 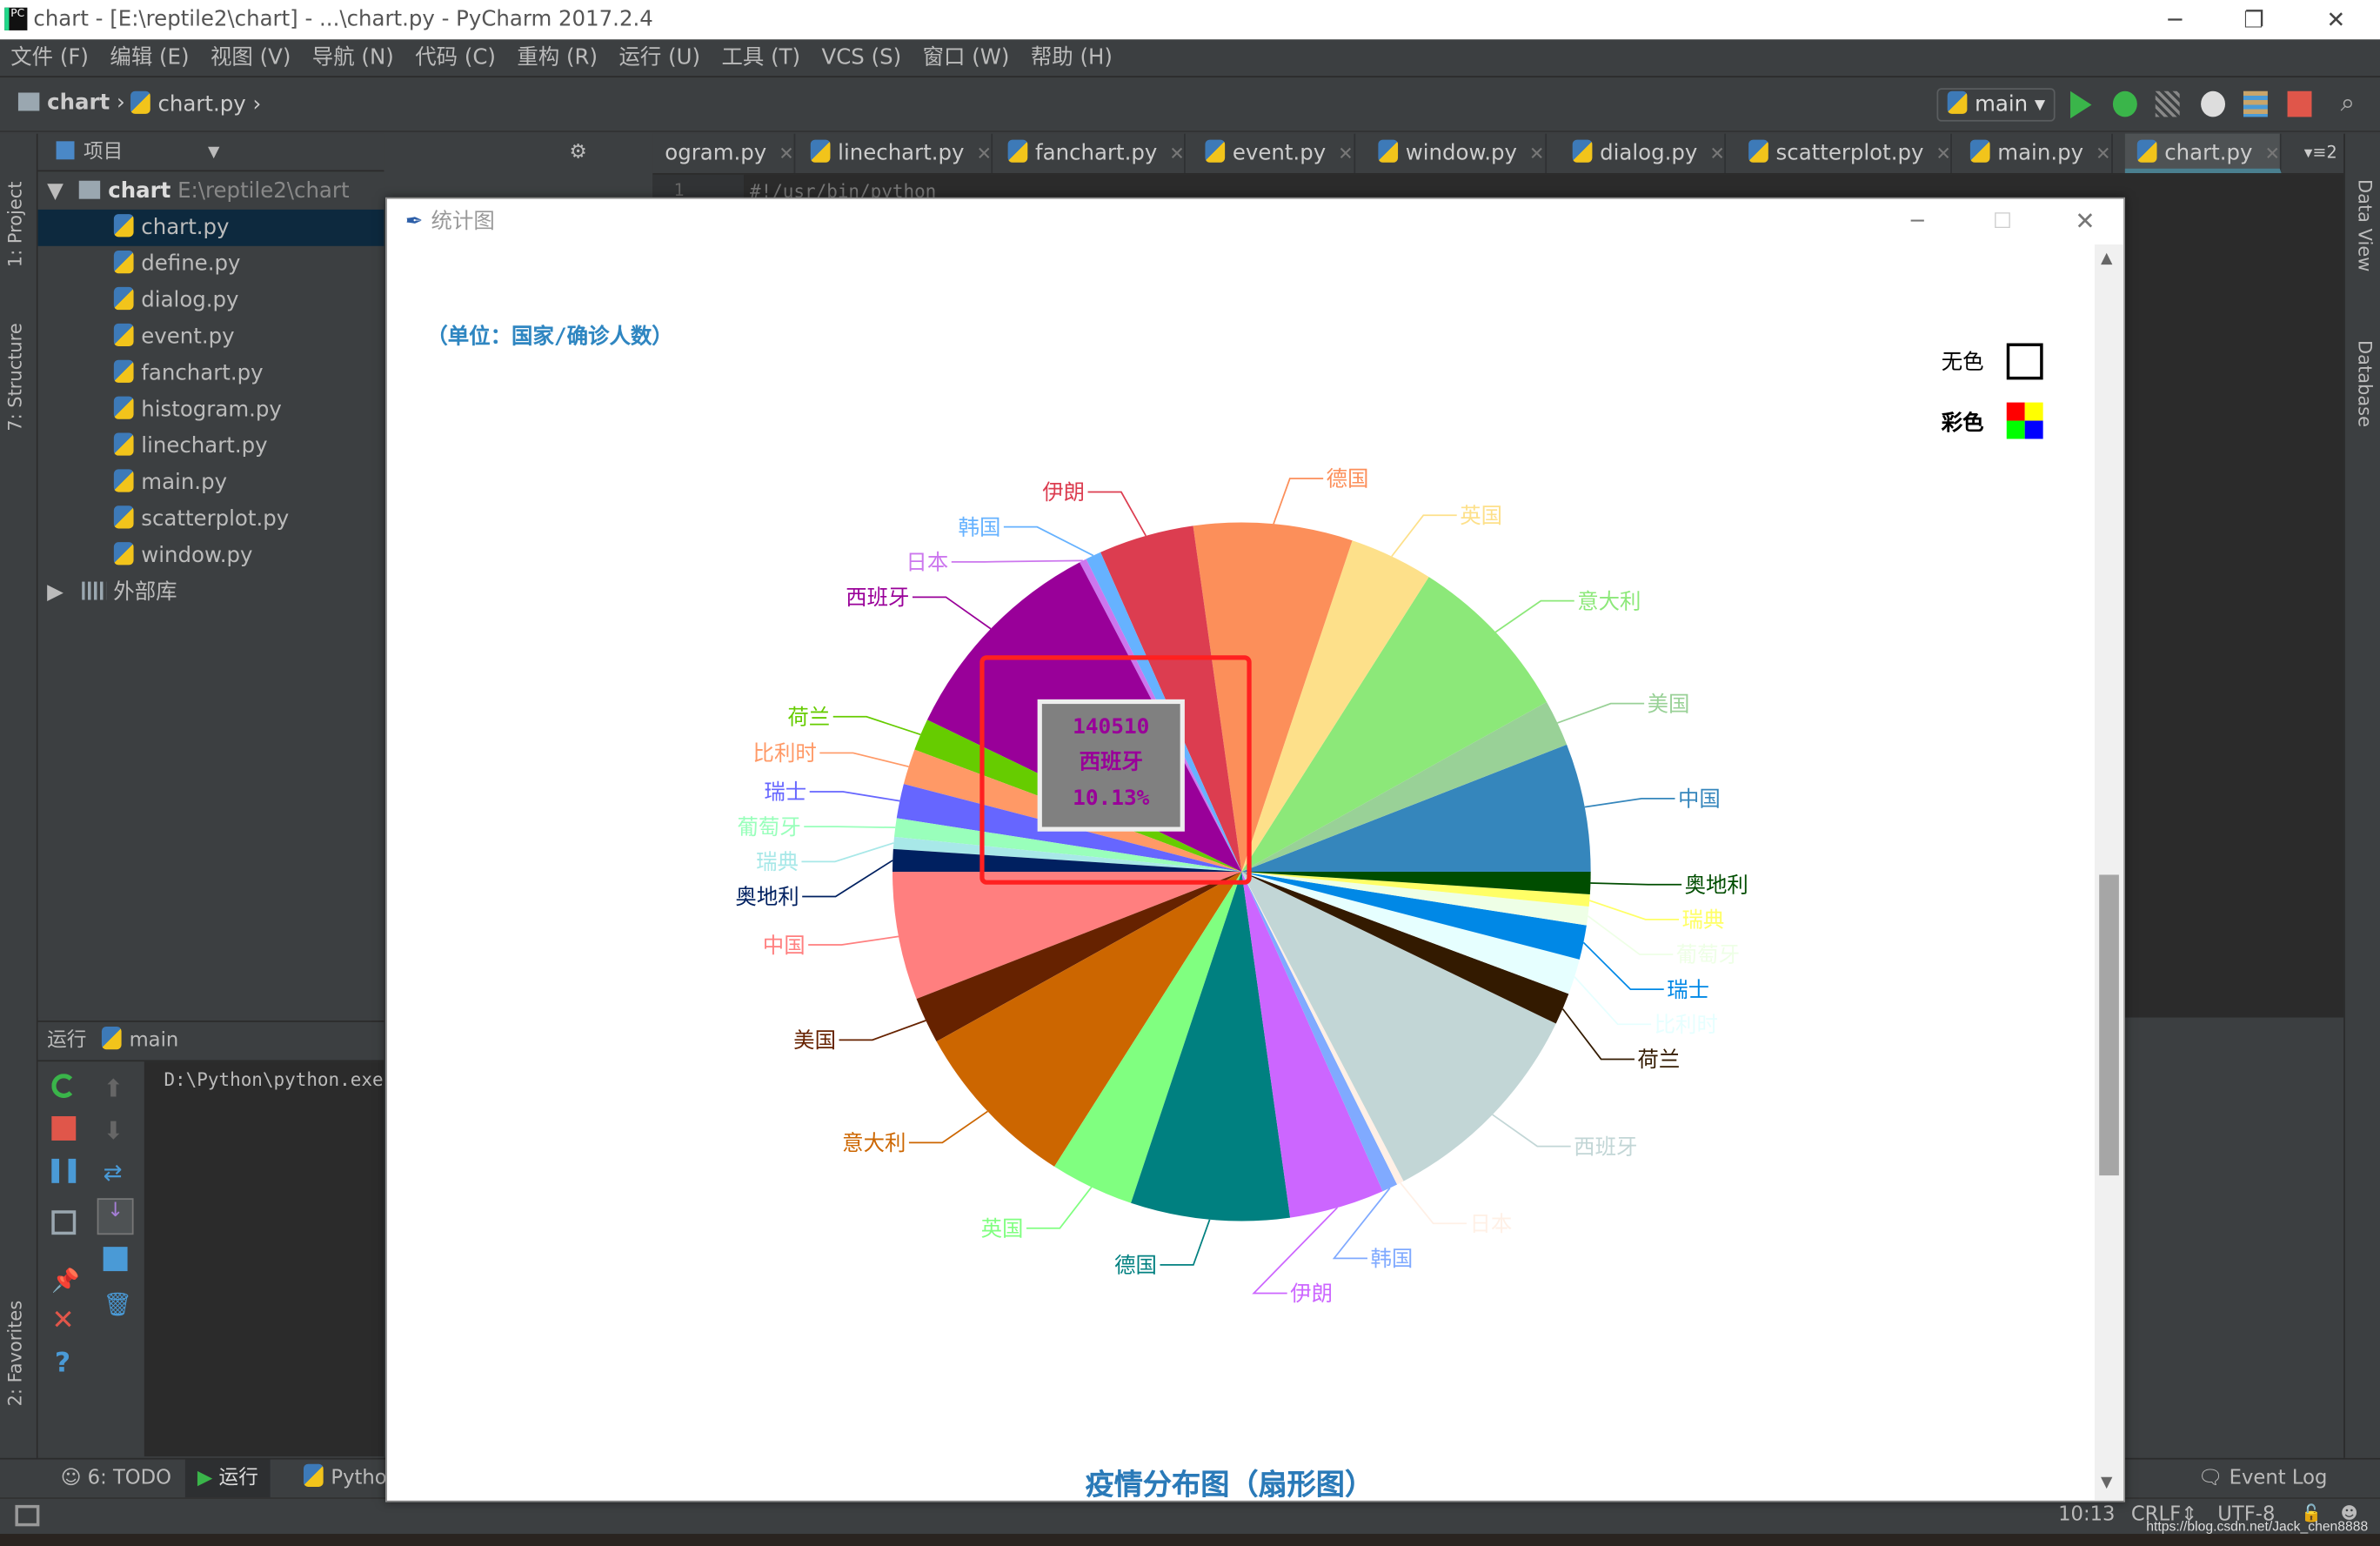 I want to click on chevron-down-icon: ▼, so click(x=213, y=153).